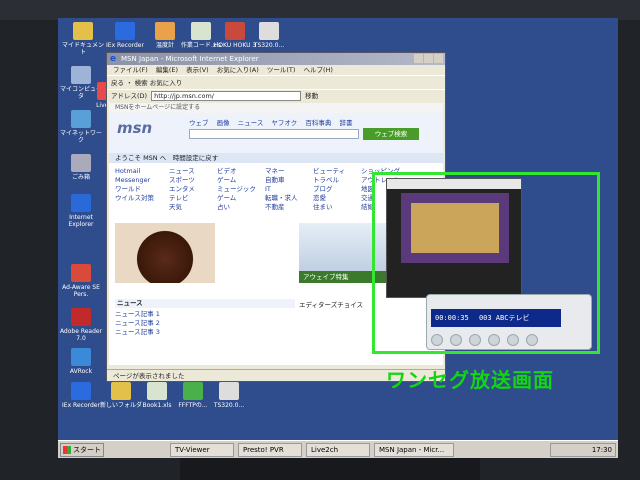 The width and height of the screenshot is (640, 480). I want to click on news-section: ニュース ニュース記事 1 ニュース記事 2 ニュース記事 3, so click(205, 318).